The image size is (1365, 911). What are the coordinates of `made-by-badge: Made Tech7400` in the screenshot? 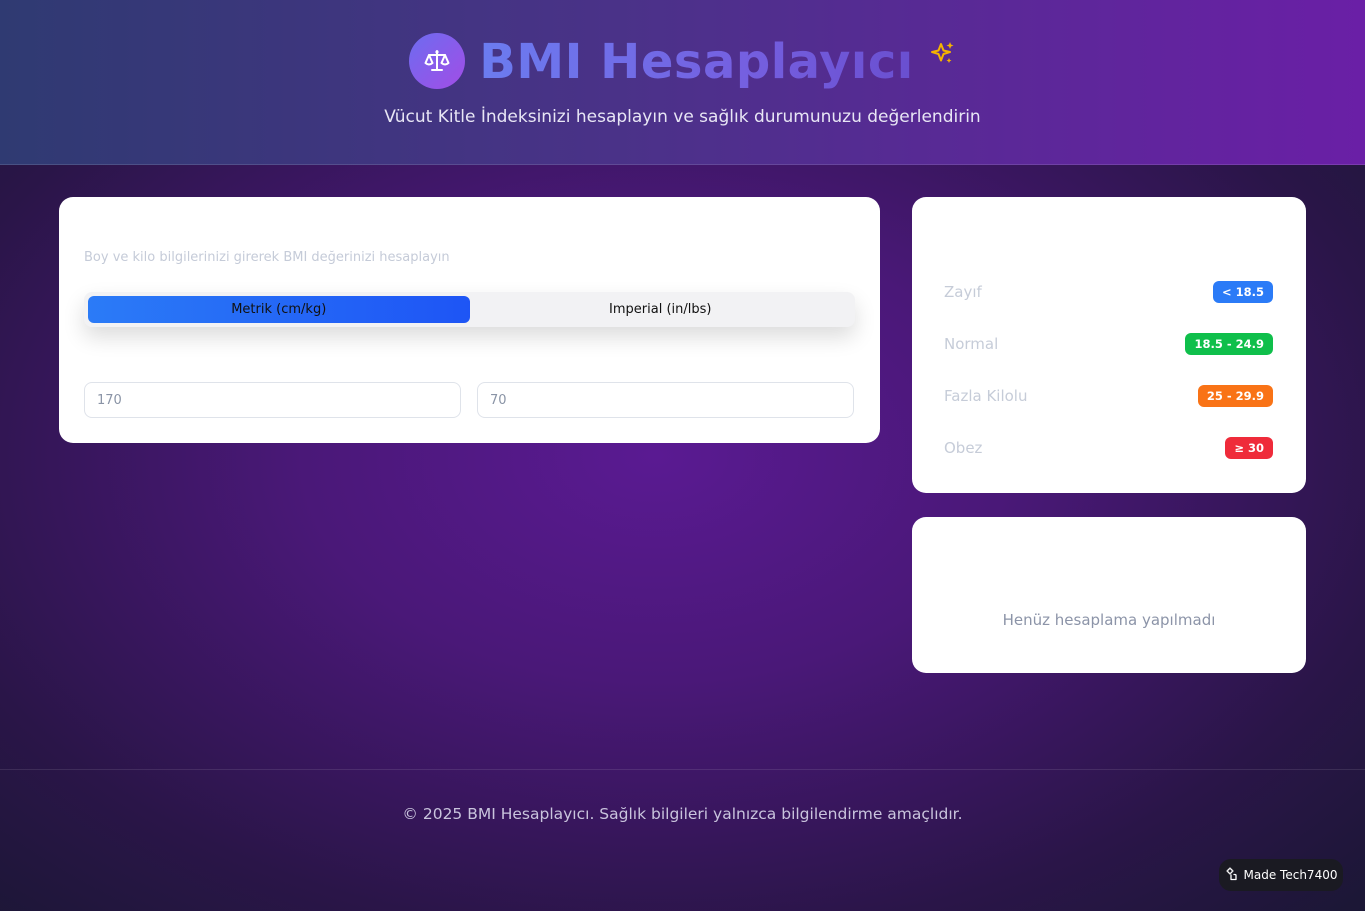 It's located at (1281, 875).